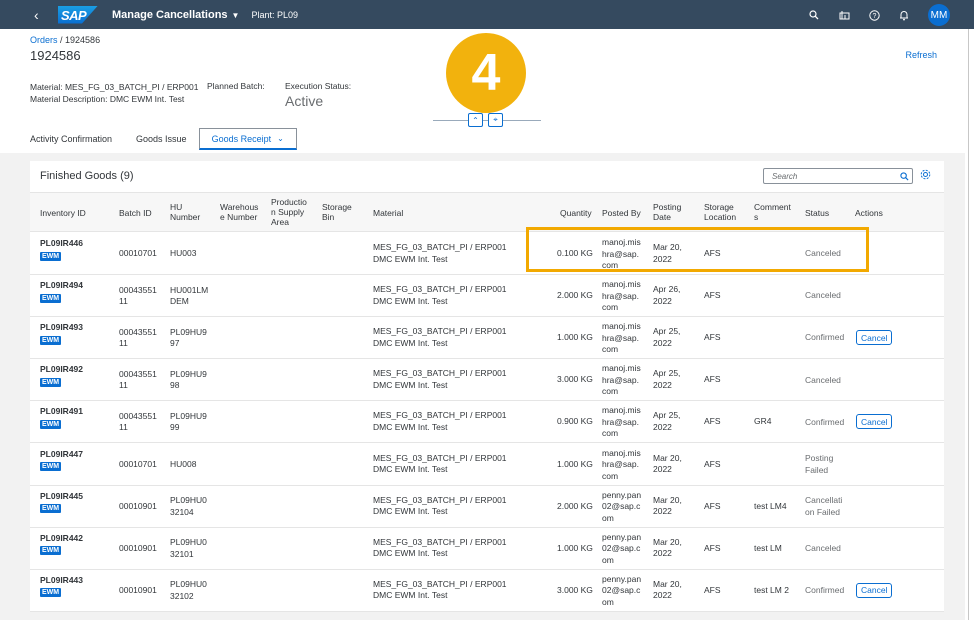 Image resolution: width=974 pixels, height=620 pixels. I want to click on back-arrow-icon: ‹, so click(41, 15).